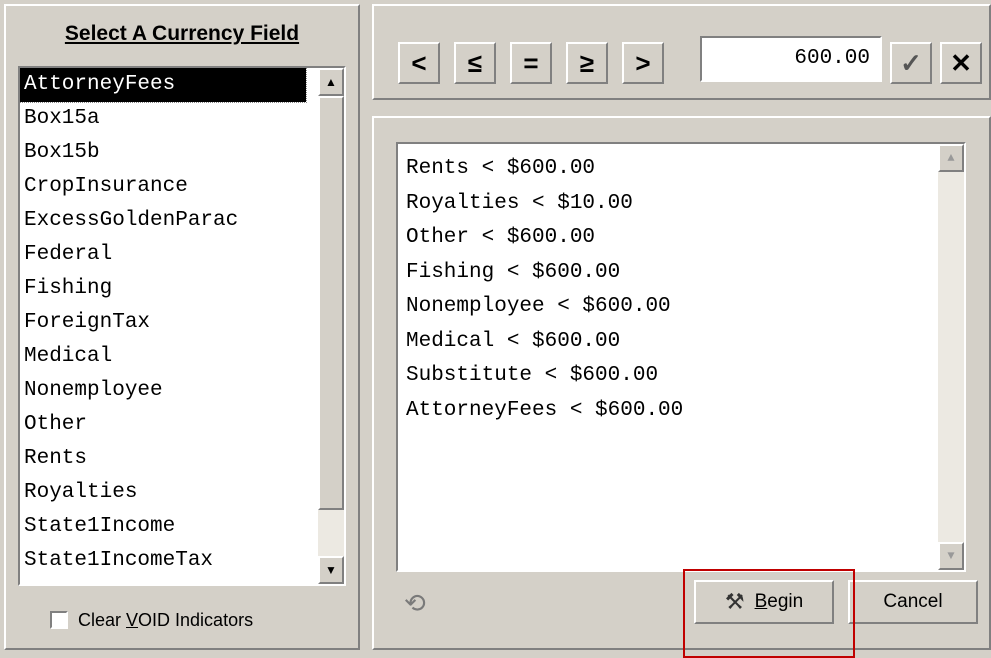  What do you see at coordinates (769, 613) in the screenshot?
I see `begin-highlight-box` at bounding box center [769, 613].